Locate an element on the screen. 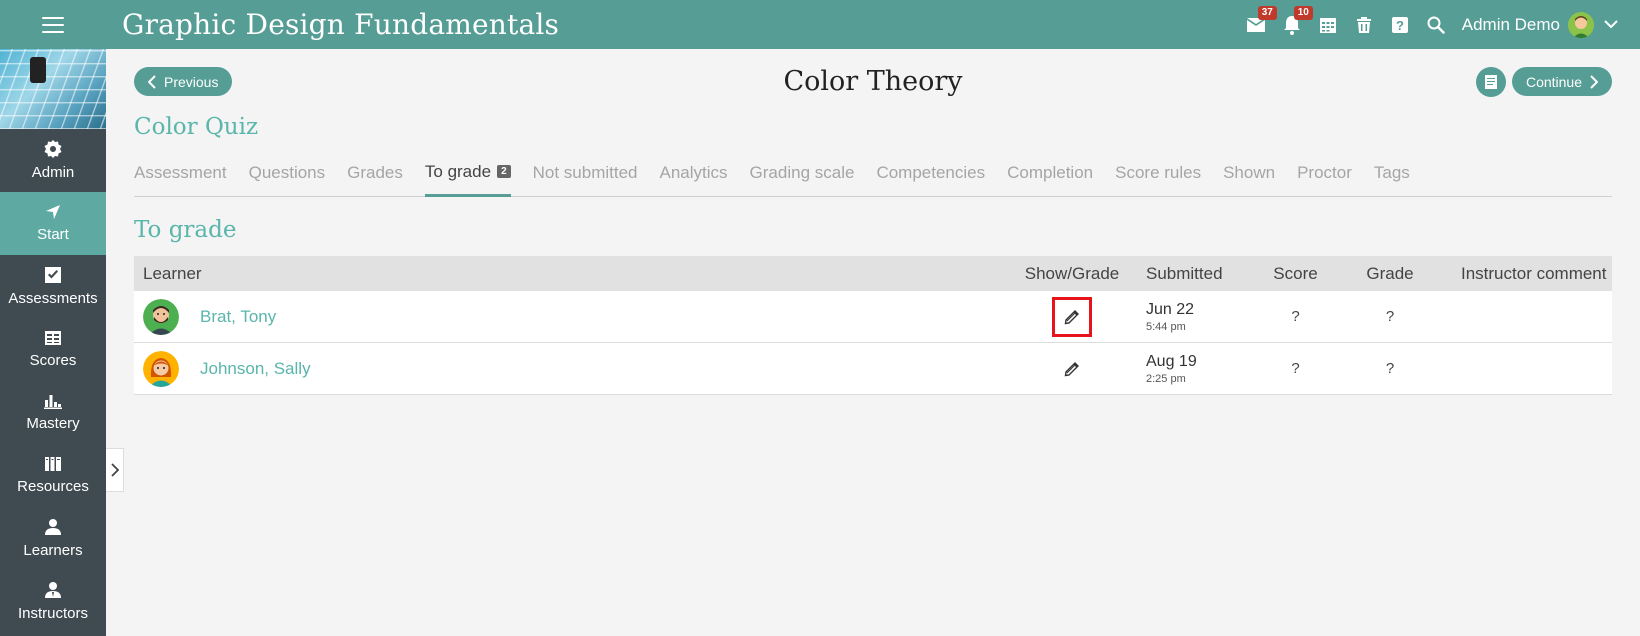 Image resolution: width=1640 pixels, height=636 pixels. tab-count-badge: 2 is located at coordinates (504, 171).